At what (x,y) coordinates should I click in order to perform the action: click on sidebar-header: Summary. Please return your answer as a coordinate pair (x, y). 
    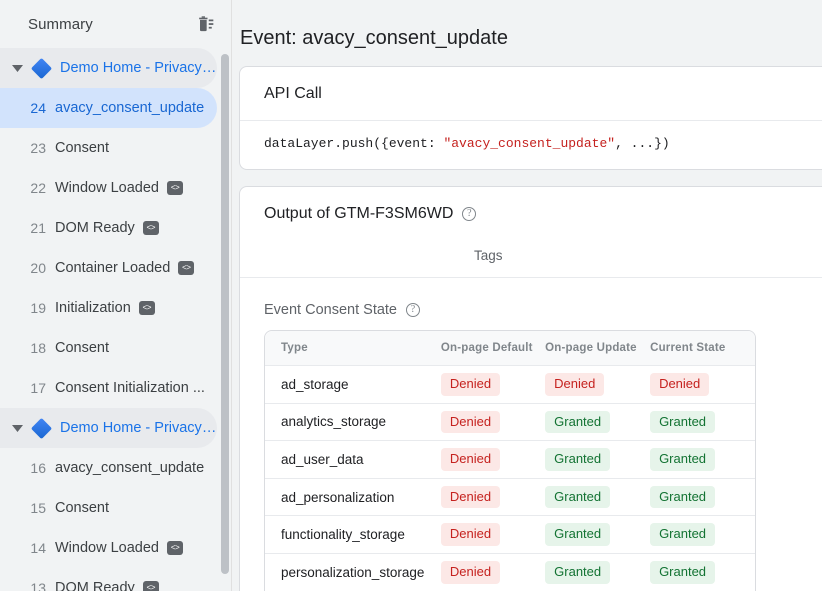
    Looking at the image, I should click on (115, 24).